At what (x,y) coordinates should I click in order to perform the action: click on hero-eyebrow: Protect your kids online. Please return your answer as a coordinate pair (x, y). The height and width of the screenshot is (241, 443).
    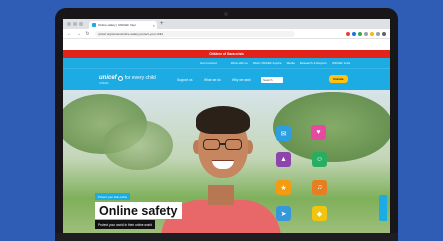
    Looking at the image, I should click on (113, 196).